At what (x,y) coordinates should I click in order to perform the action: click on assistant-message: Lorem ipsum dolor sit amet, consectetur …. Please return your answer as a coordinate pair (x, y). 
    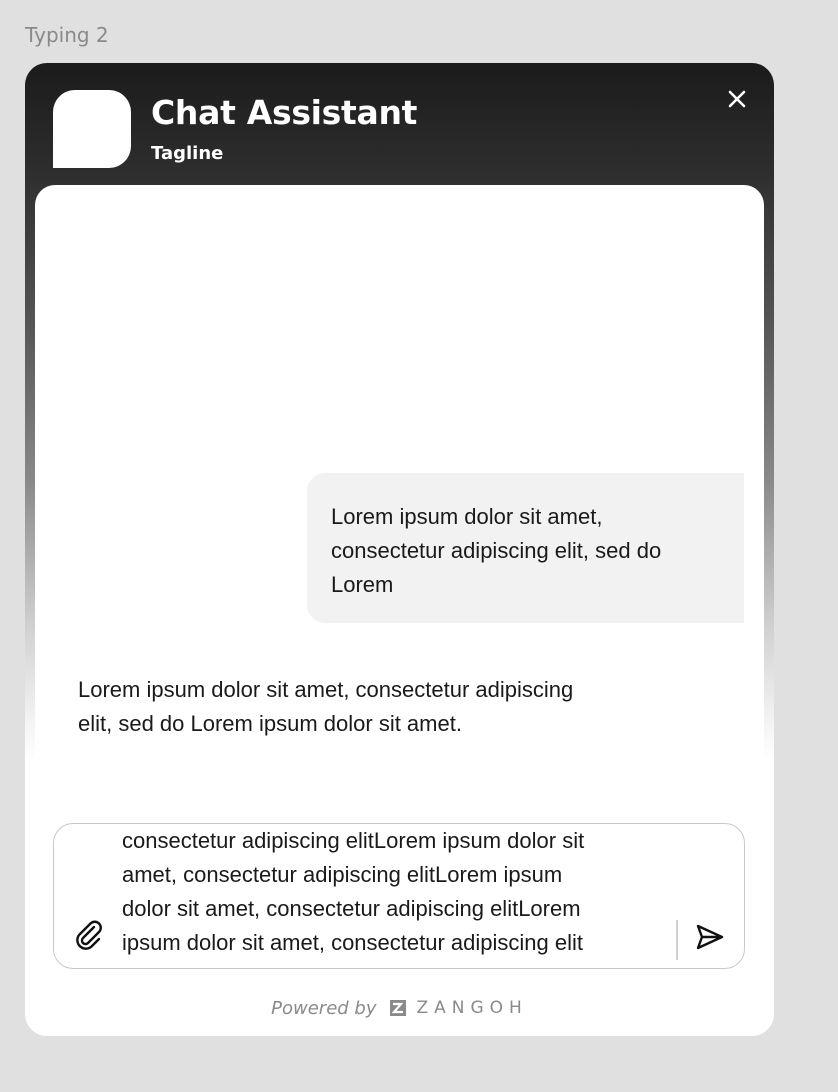
    Looking at the image, I should click on (326, 706).